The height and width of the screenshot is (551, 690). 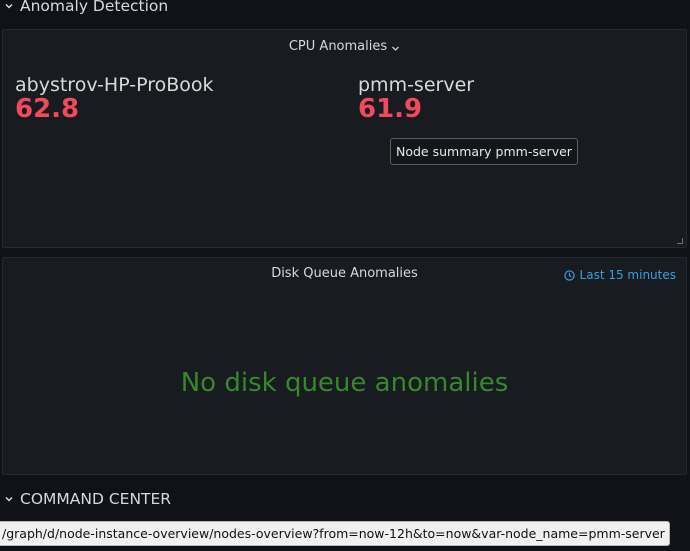 I want to click on stat-value: 62.8, so click(x=47, y=109).